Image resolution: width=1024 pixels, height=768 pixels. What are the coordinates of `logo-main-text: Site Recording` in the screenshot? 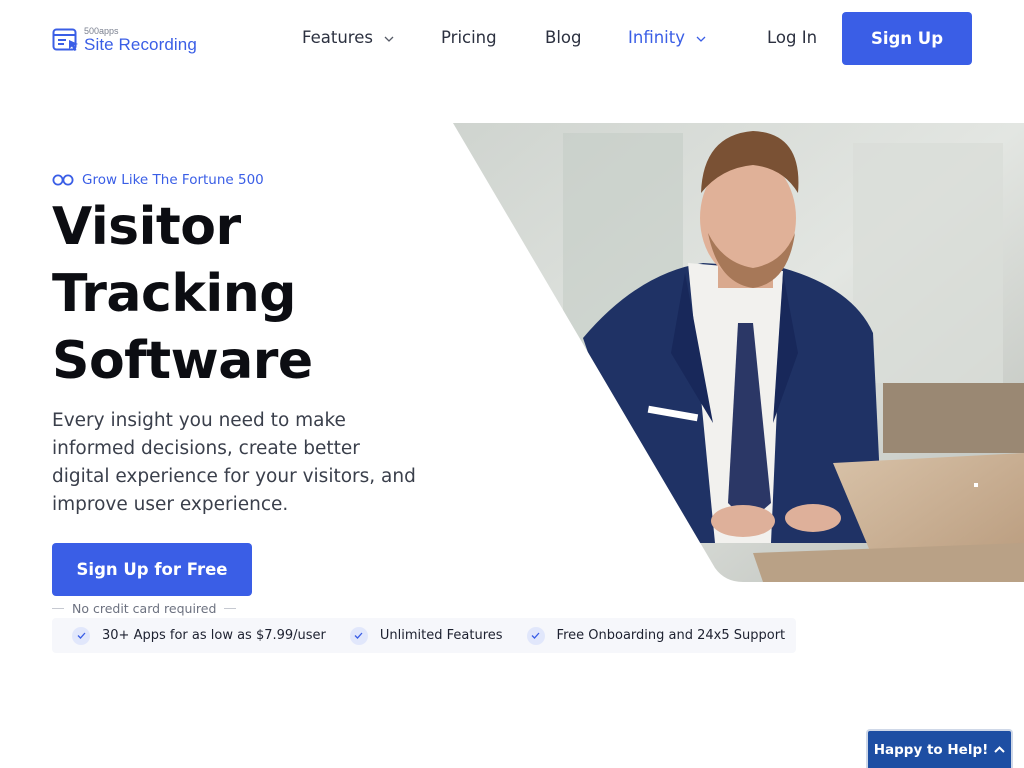 It's located at (140, 44).